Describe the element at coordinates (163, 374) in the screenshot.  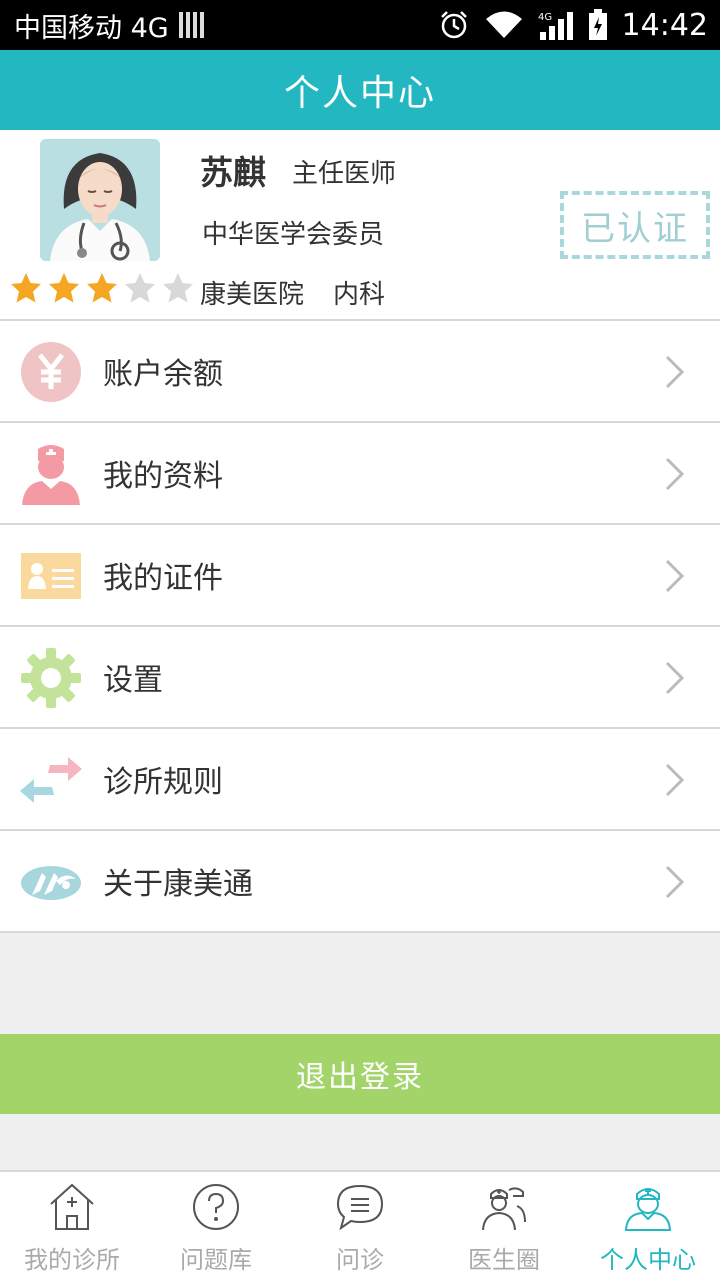
I see `menu-label-balance: 账户余额` at that location.